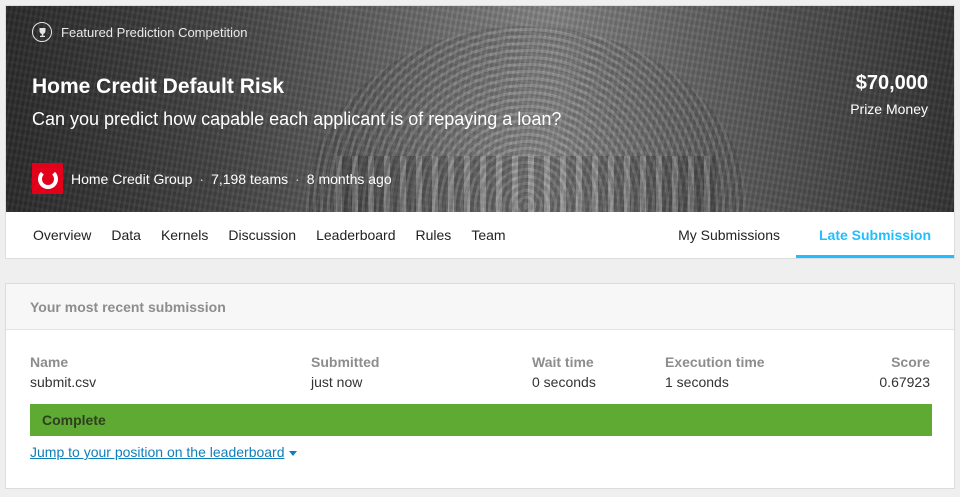 The image size is (960, 497). Describe the element at coordinates (131, 179) in the screenshot. I see `host-name: Home Credit Group` at that location.